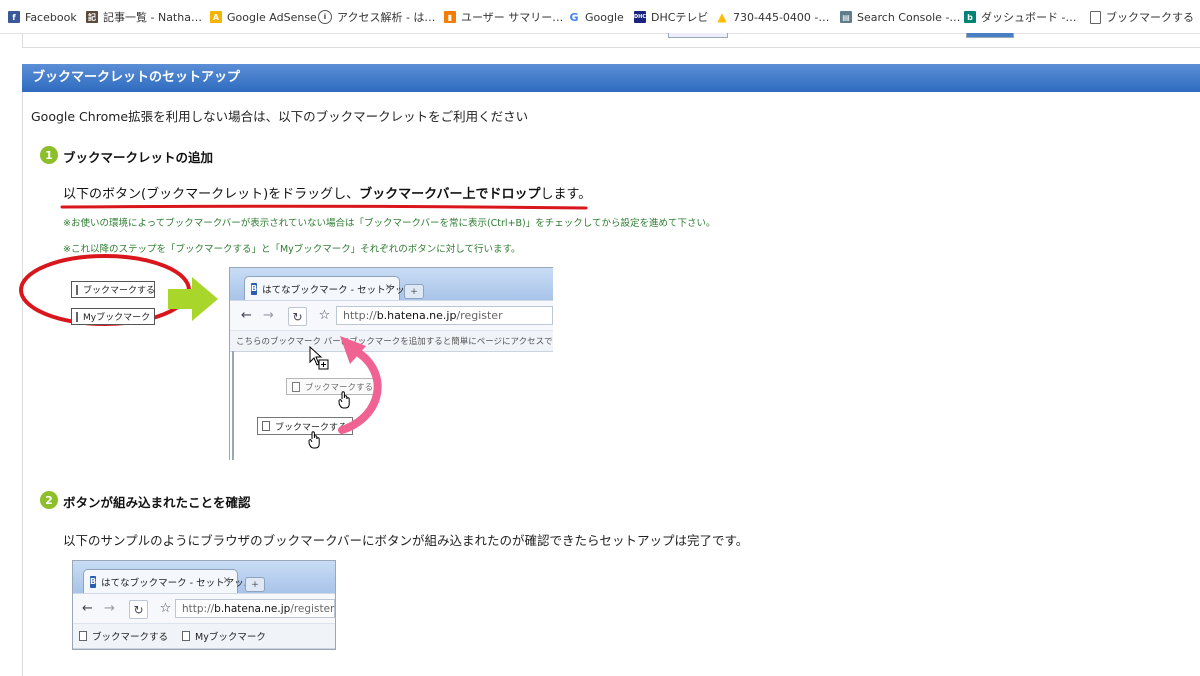 This screenshot has width=1200, height=676. Describe the element at coordinates (1142, 17) in the screenshot. I see `bookmark-hatena-bookmarklet: ブックマークする` at that location.